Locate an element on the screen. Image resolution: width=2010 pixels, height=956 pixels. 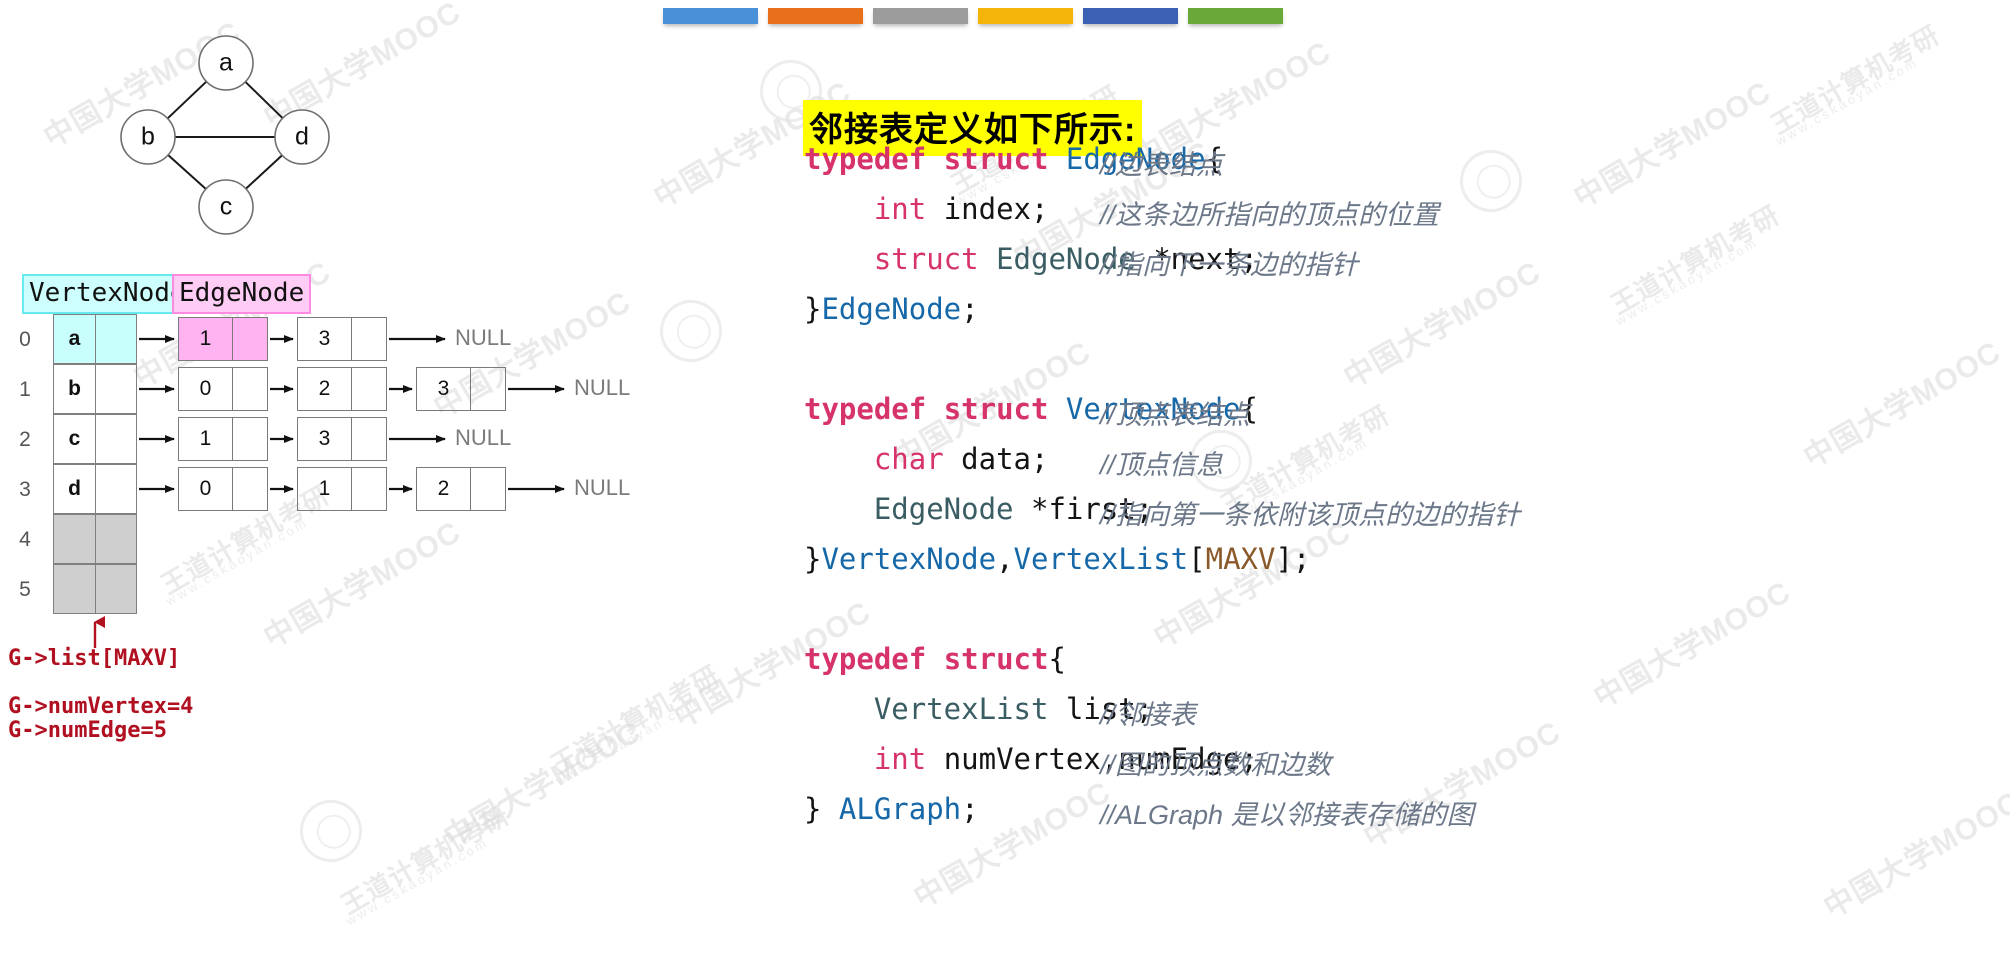
code-comment-1: //这条边所指向的顶点的位置 is located at coordinates (1270, 215).